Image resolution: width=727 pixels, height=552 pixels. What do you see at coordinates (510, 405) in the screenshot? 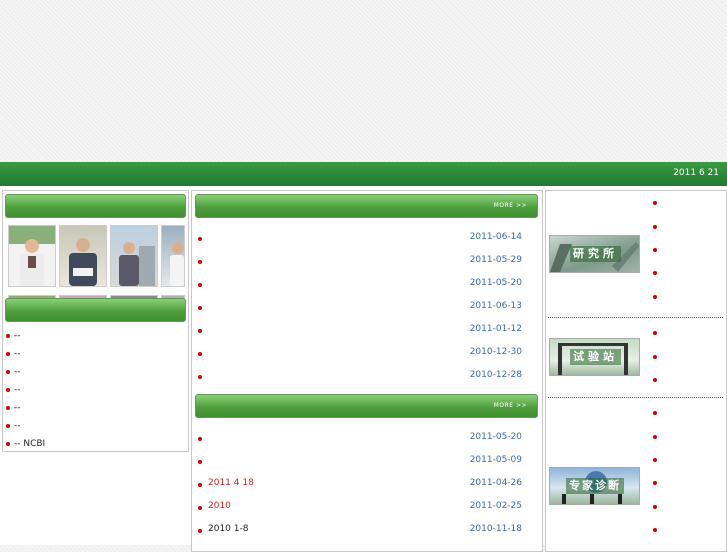
I see `more-link-2: MORE >>` at bounding box center [510, 405].